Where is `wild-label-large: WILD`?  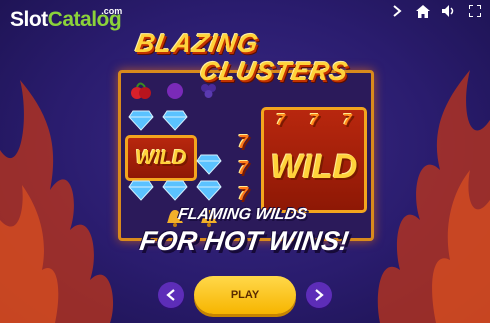
wild-label-large: WILD is located at coordinates (314, 166).